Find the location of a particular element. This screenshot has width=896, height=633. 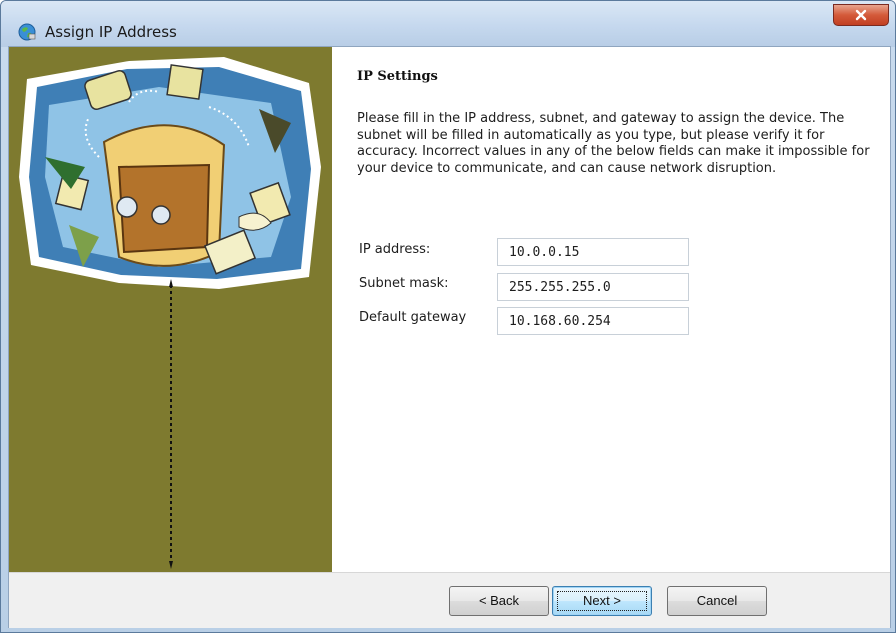

focus-rect is located at coordinates (602, 601).